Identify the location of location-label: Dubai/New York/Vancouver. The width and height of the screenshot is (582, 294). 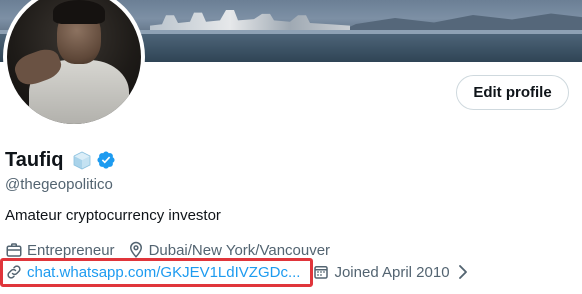
(239, 250).